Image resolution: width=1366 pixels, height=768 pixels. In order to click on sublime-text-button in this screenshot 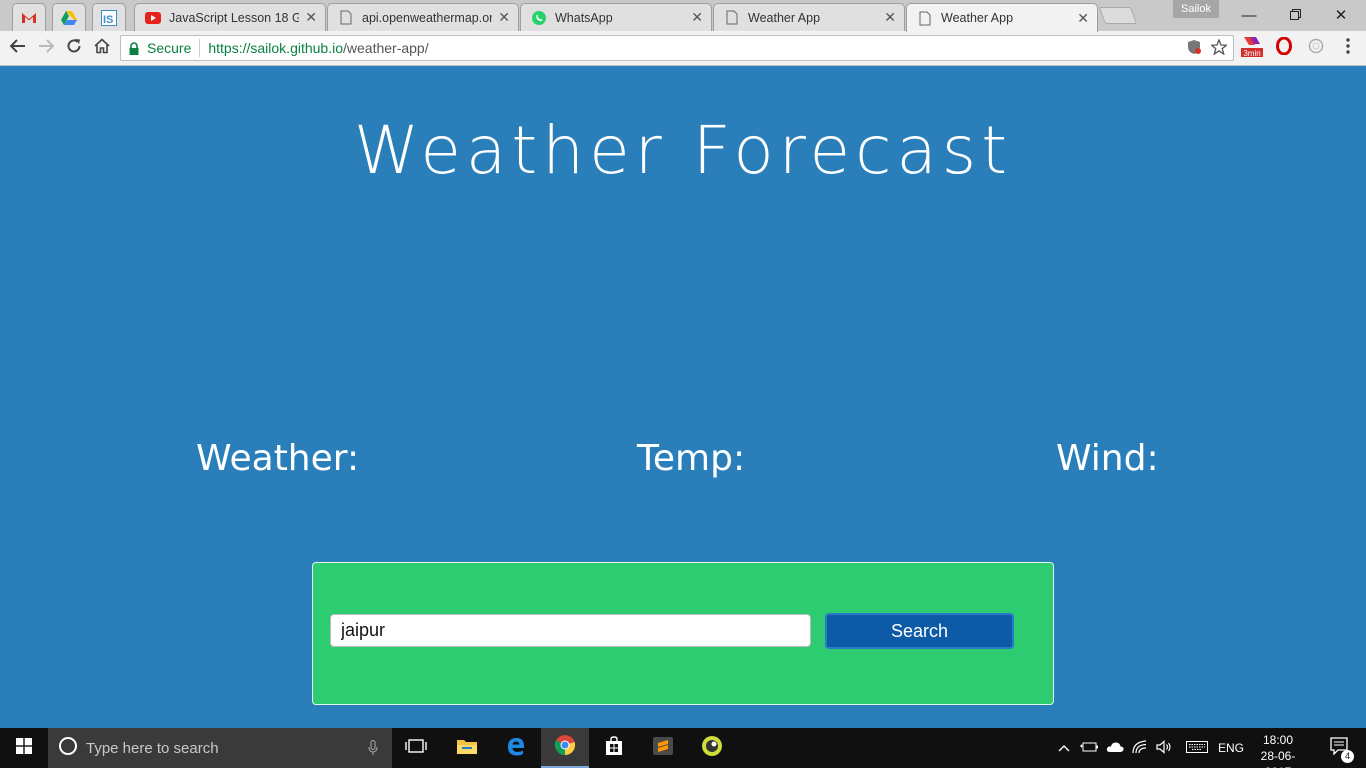, I will do `click(663, 748)`.